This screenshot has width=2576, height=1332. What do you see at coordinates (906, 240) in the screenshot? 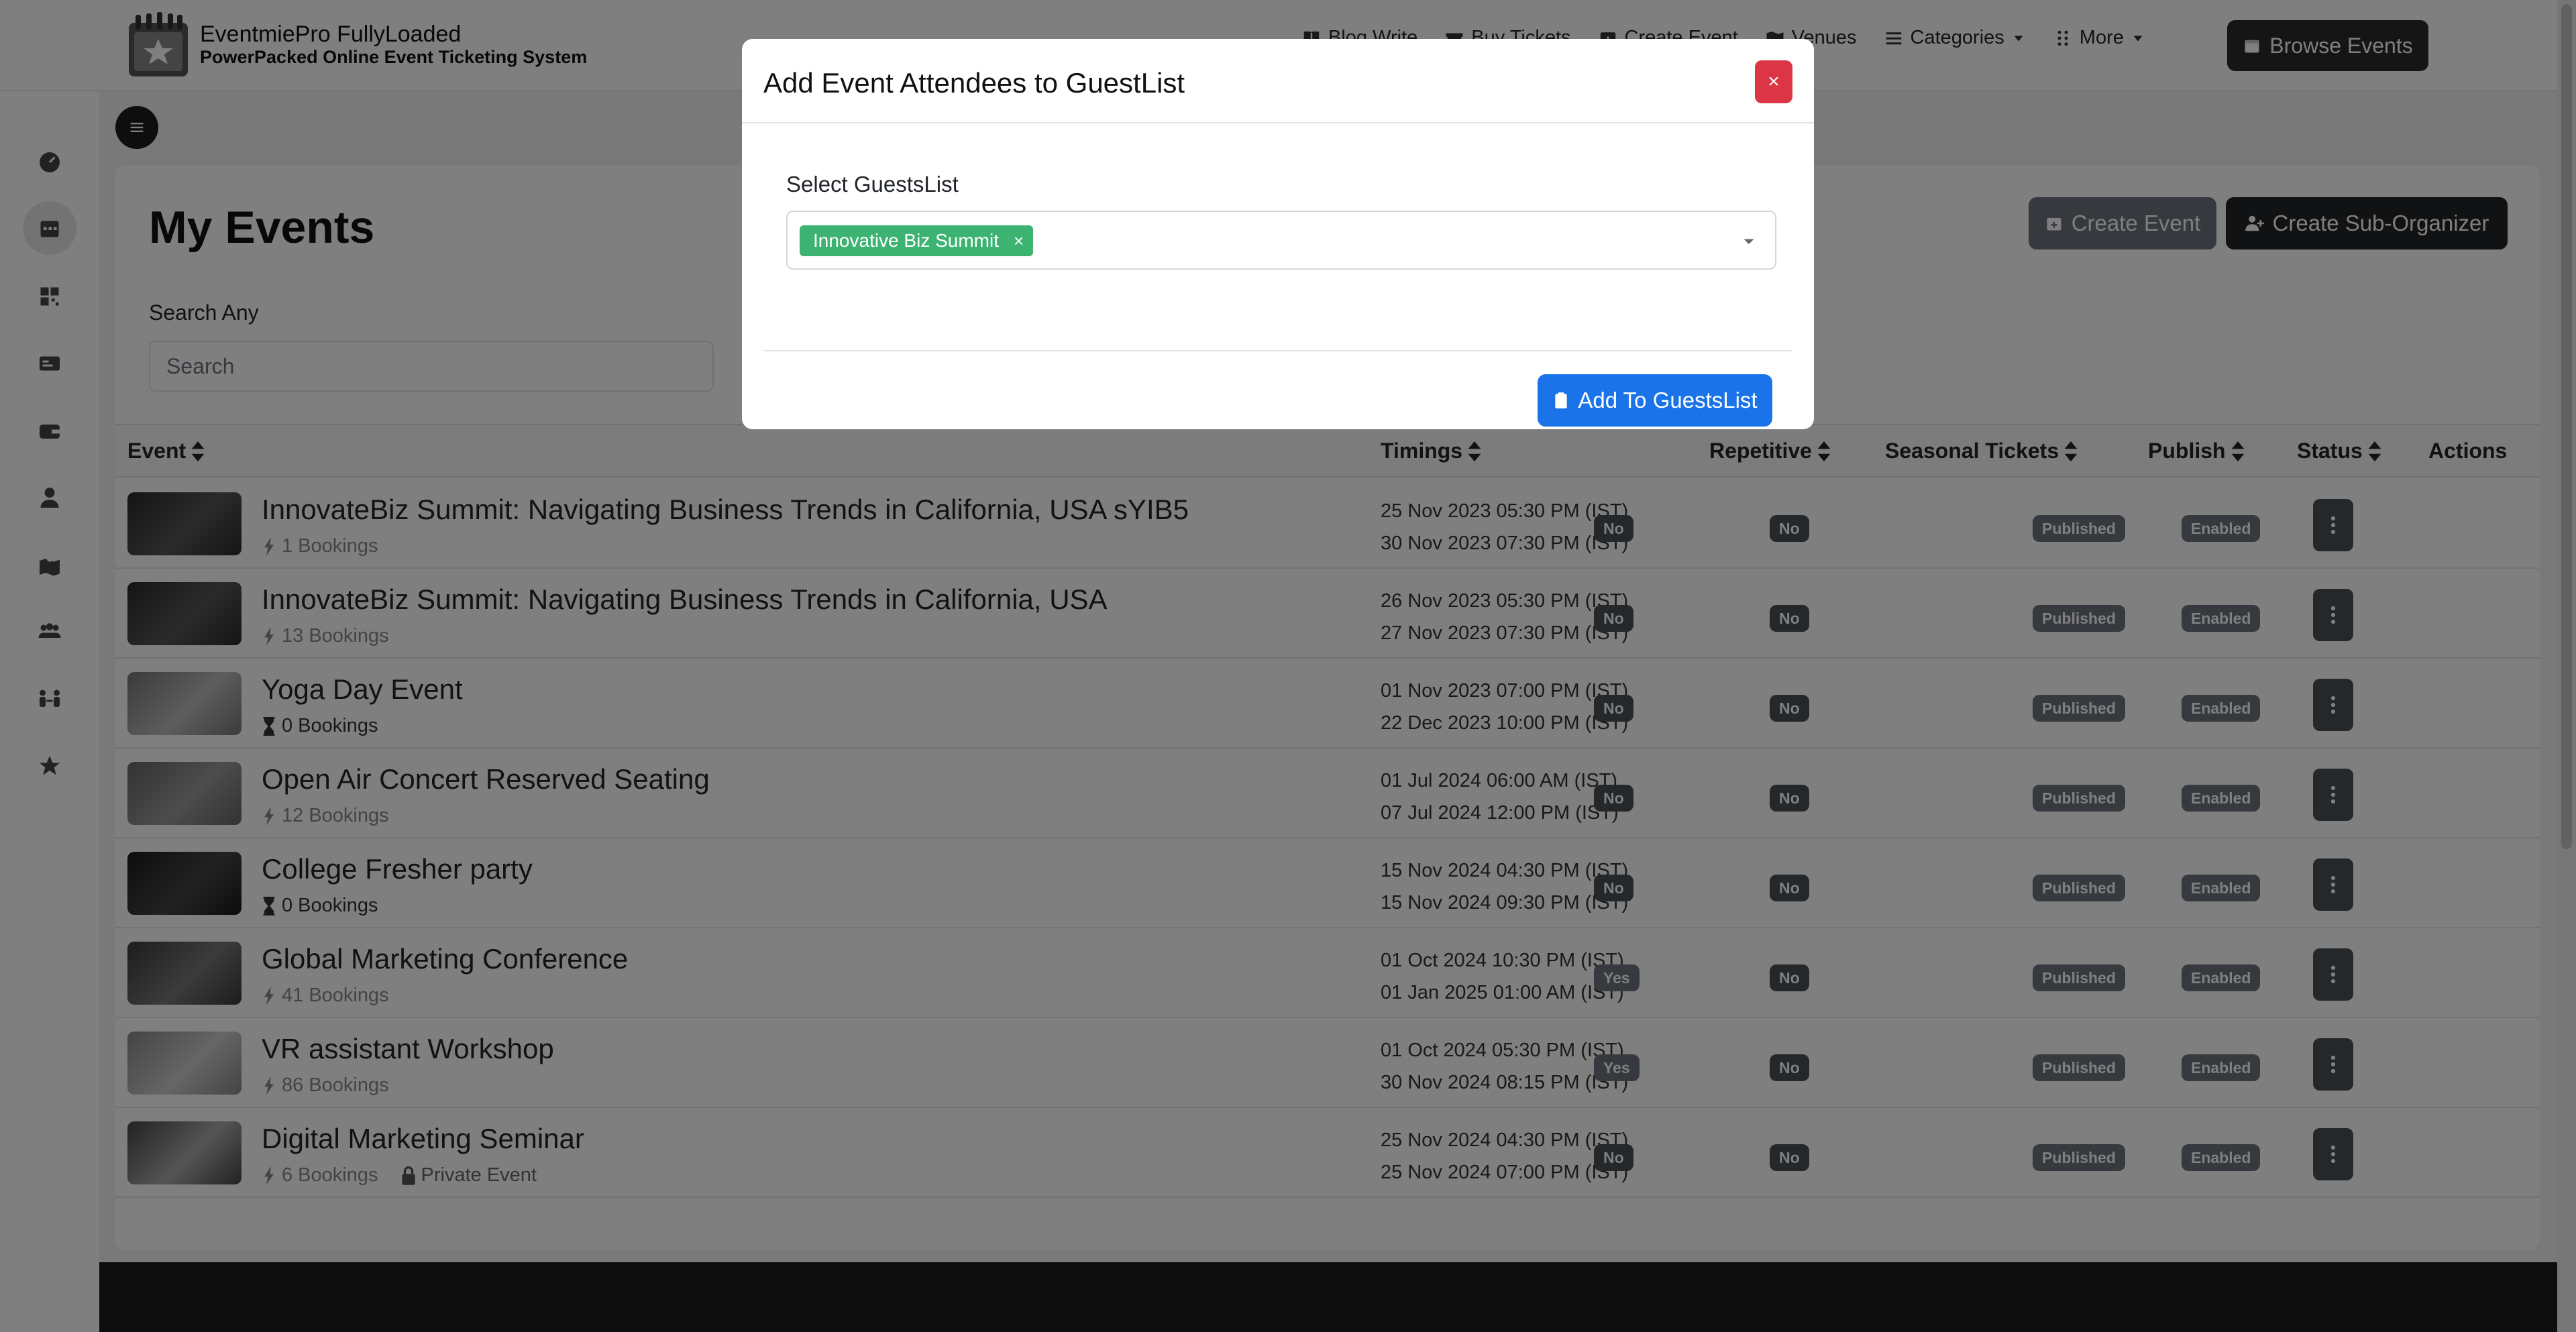
I see `selected-guestlist-label: Innovative Biz Summit` at bounding box center [906, 240].